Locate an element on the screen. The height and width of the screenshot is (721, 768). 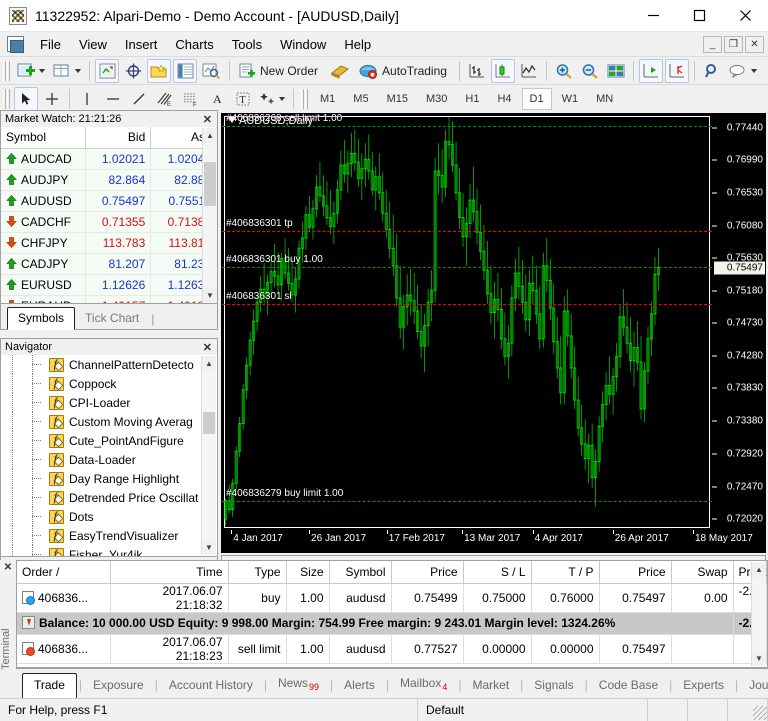
navigator-item: EasyTrendVisualizer is located at coordinates (101, 535).